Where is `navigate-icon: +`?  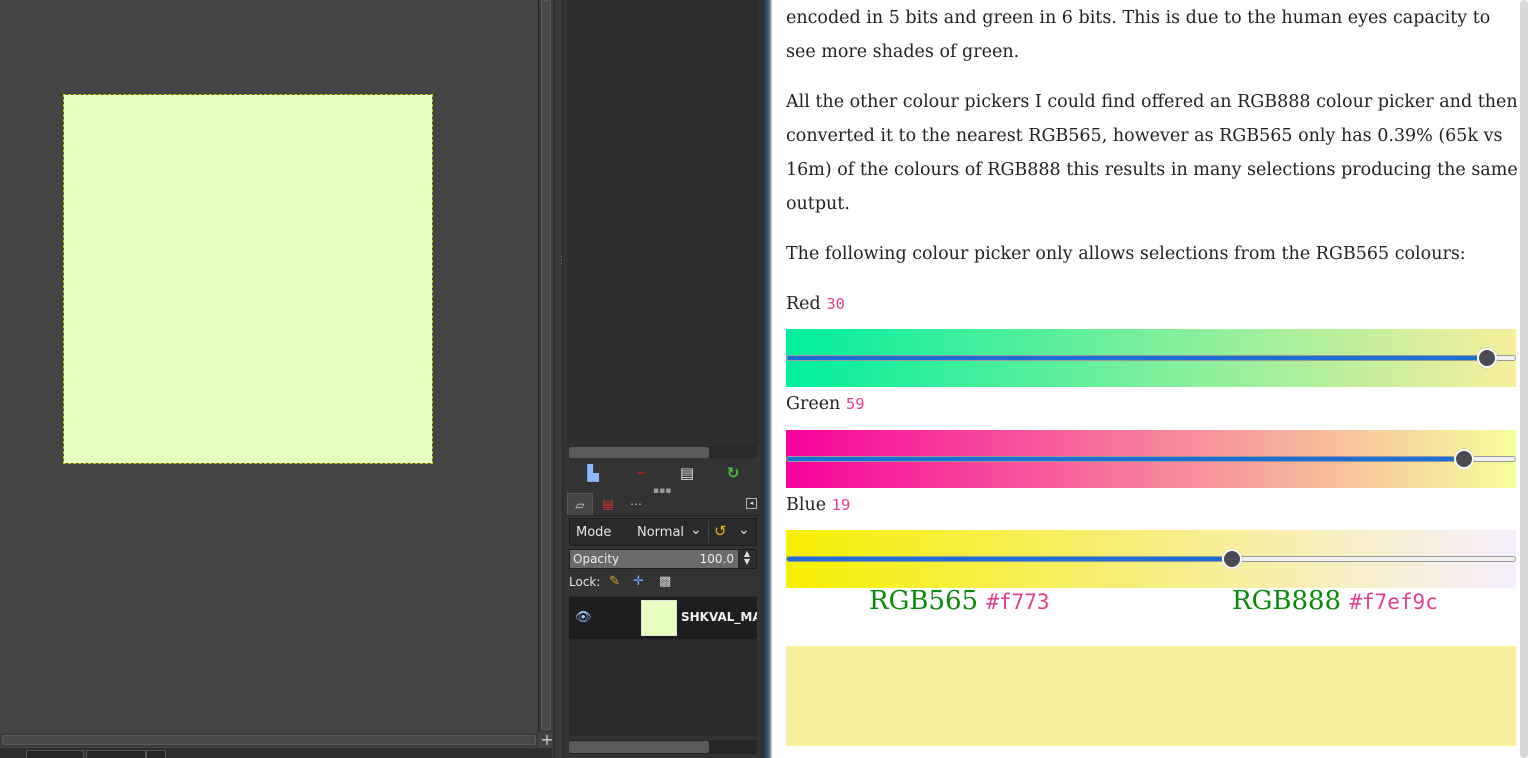
navigate-icon: + is located at coordinates (547, 740).